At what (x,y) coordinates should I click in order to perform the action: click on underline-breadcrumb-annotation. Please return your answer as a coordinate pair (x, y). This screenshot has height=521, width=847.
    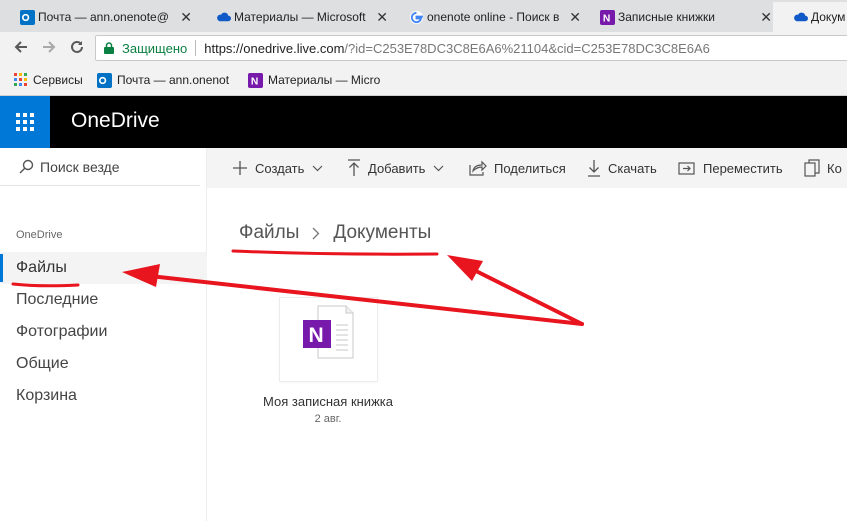
    Looking at the image, I should click on (335, 252).